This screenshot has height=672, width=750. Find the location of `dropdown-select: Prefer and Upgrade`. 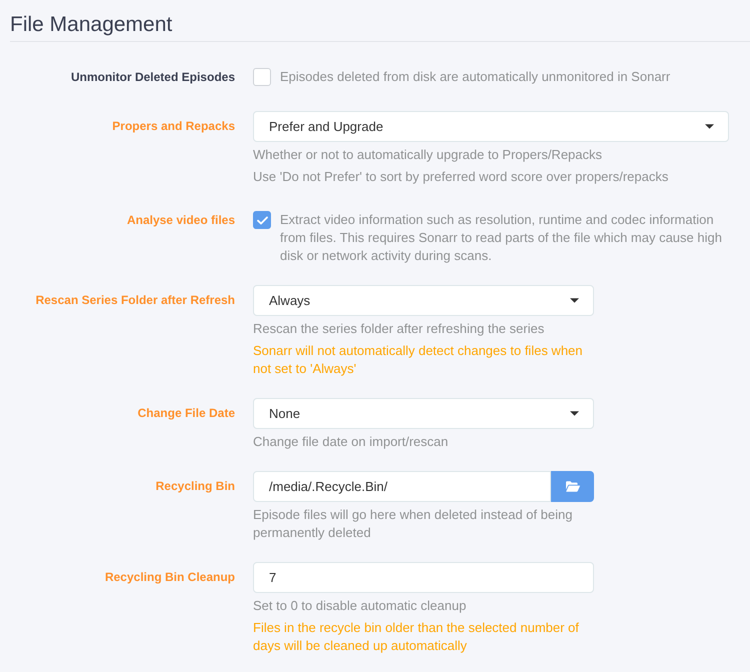

dropdown-select: Prefer and Upgrade is located at coordinates (491, 126).